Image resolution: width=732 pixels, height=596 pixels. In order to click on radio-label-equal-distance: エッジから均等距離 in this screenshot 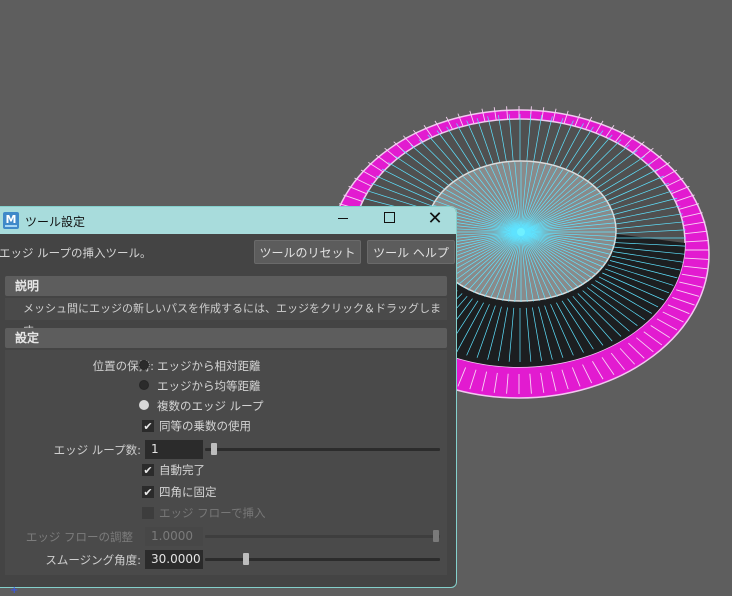, I will do `click(209, 386)`.